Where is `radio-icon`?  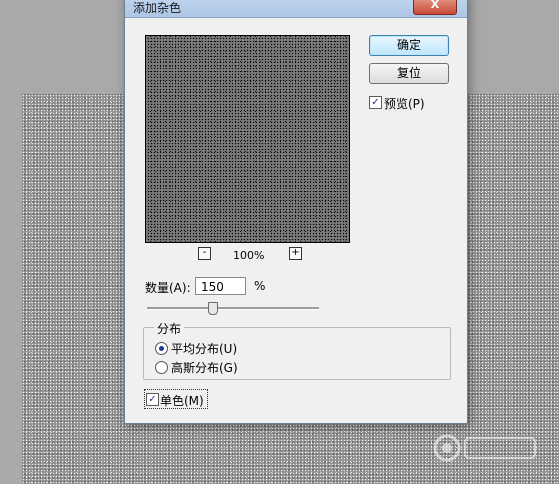
radio-icon is located at coordinates (161, 348).